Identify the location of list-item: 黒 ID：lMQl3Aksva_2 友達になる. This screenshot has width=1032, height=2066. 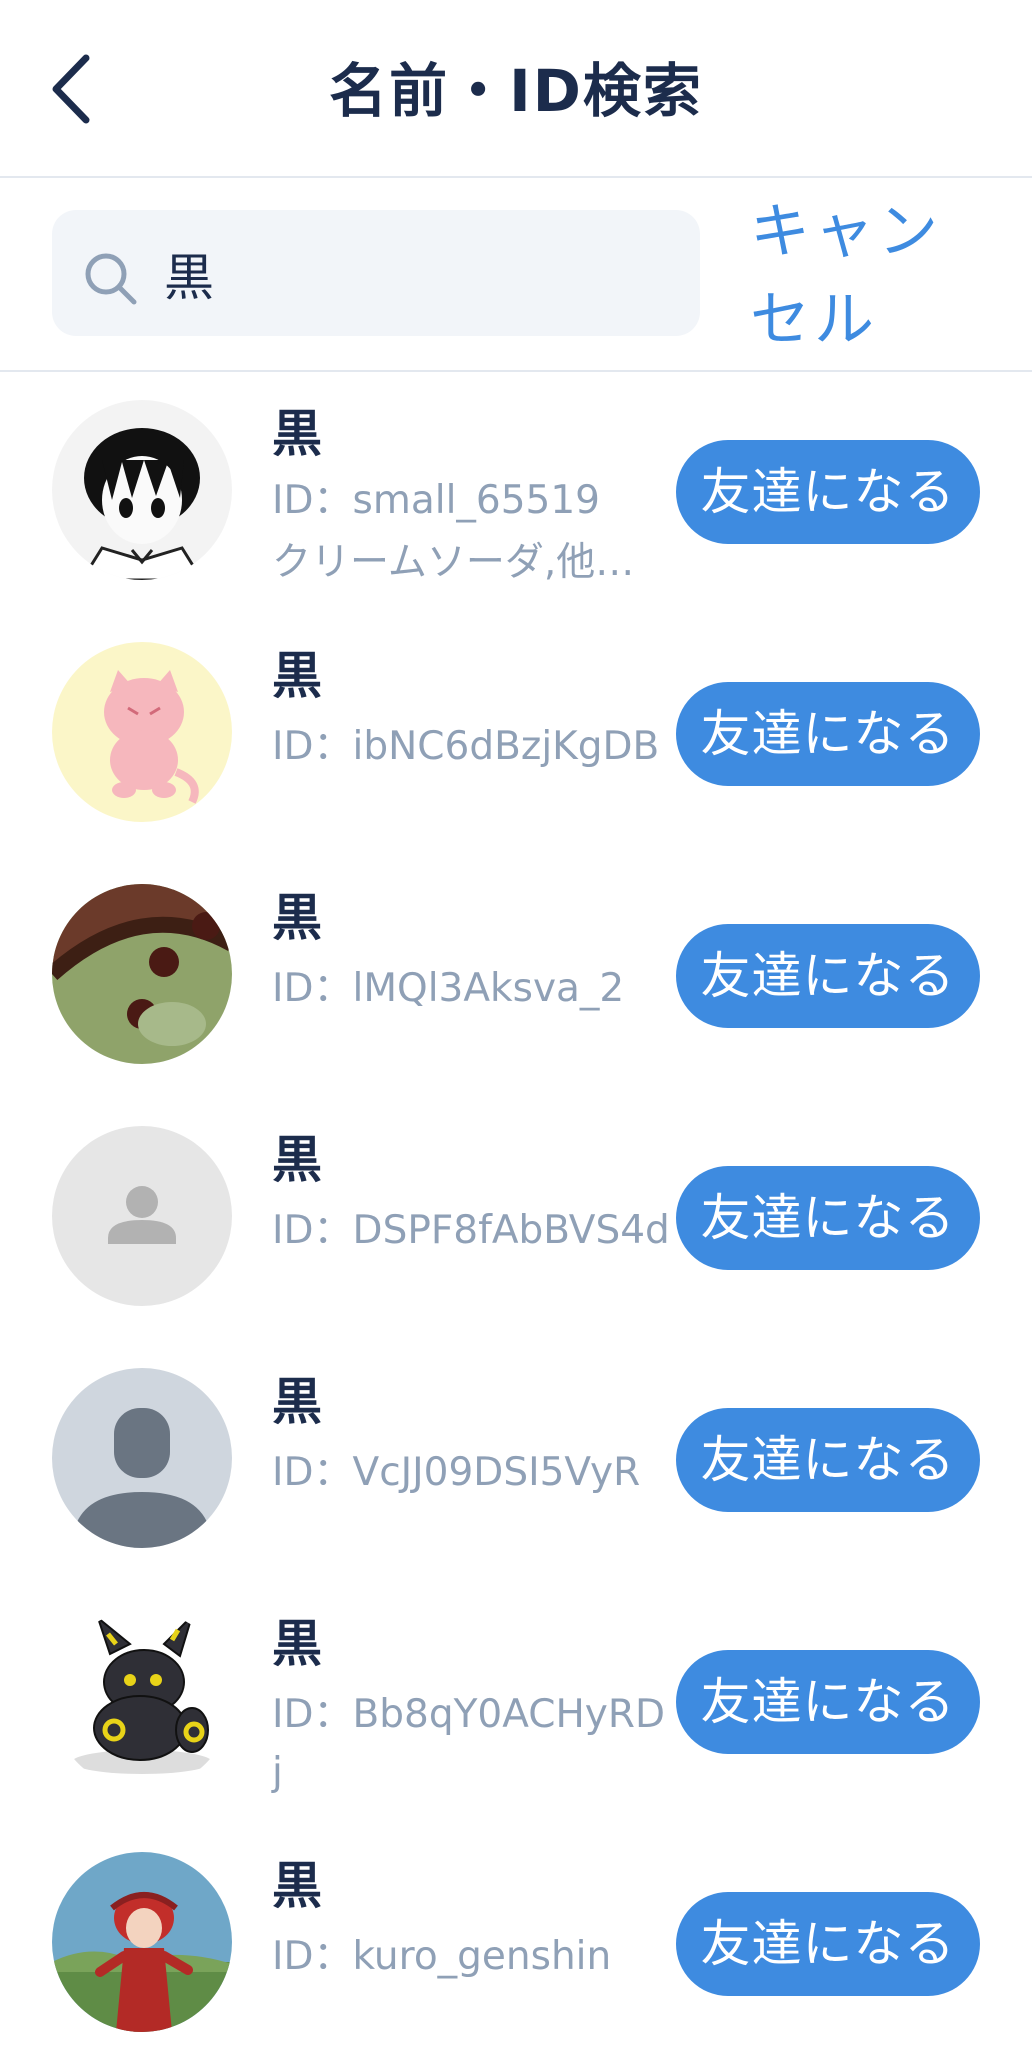
(516, 977).